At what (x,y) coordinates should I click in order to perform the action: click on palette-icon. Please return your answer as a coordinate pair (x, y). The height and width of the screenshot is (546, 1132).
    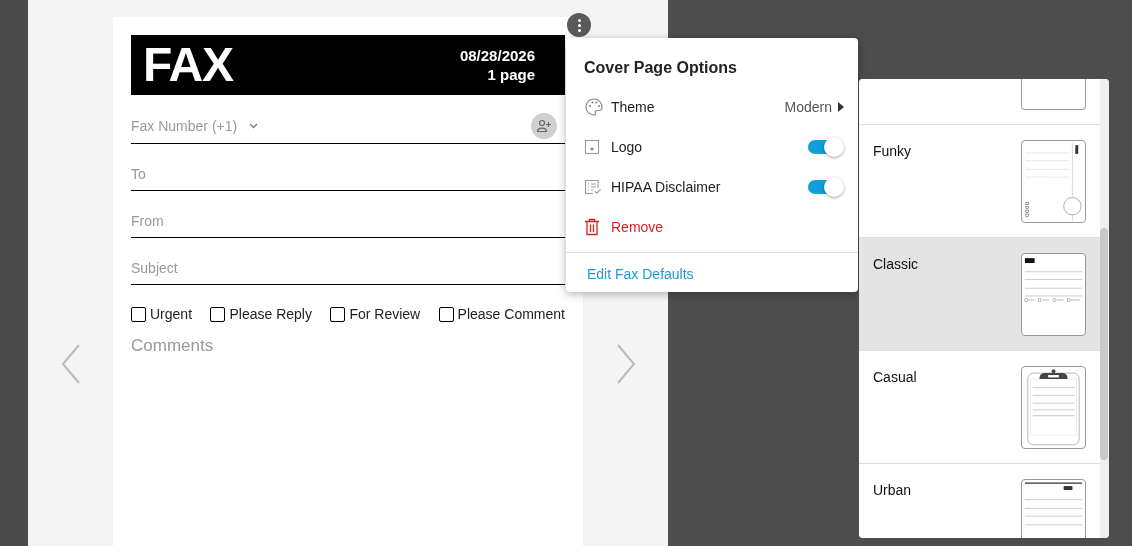
    Looking at the image, I should click on (594, 107).